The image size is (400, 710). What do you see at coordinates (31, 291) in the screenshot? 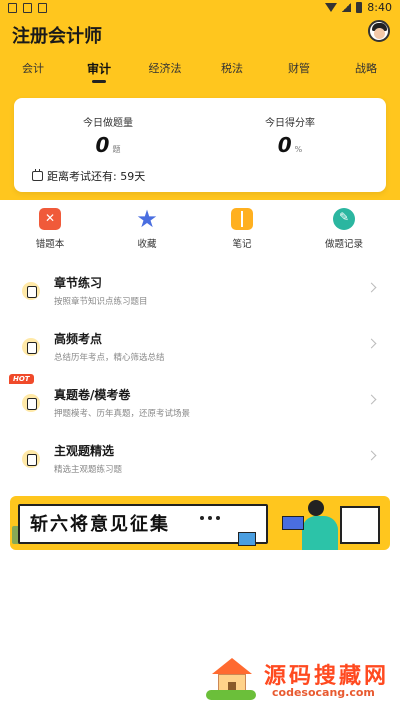
I see `chapter-icon` at bounding box center [31, 291].